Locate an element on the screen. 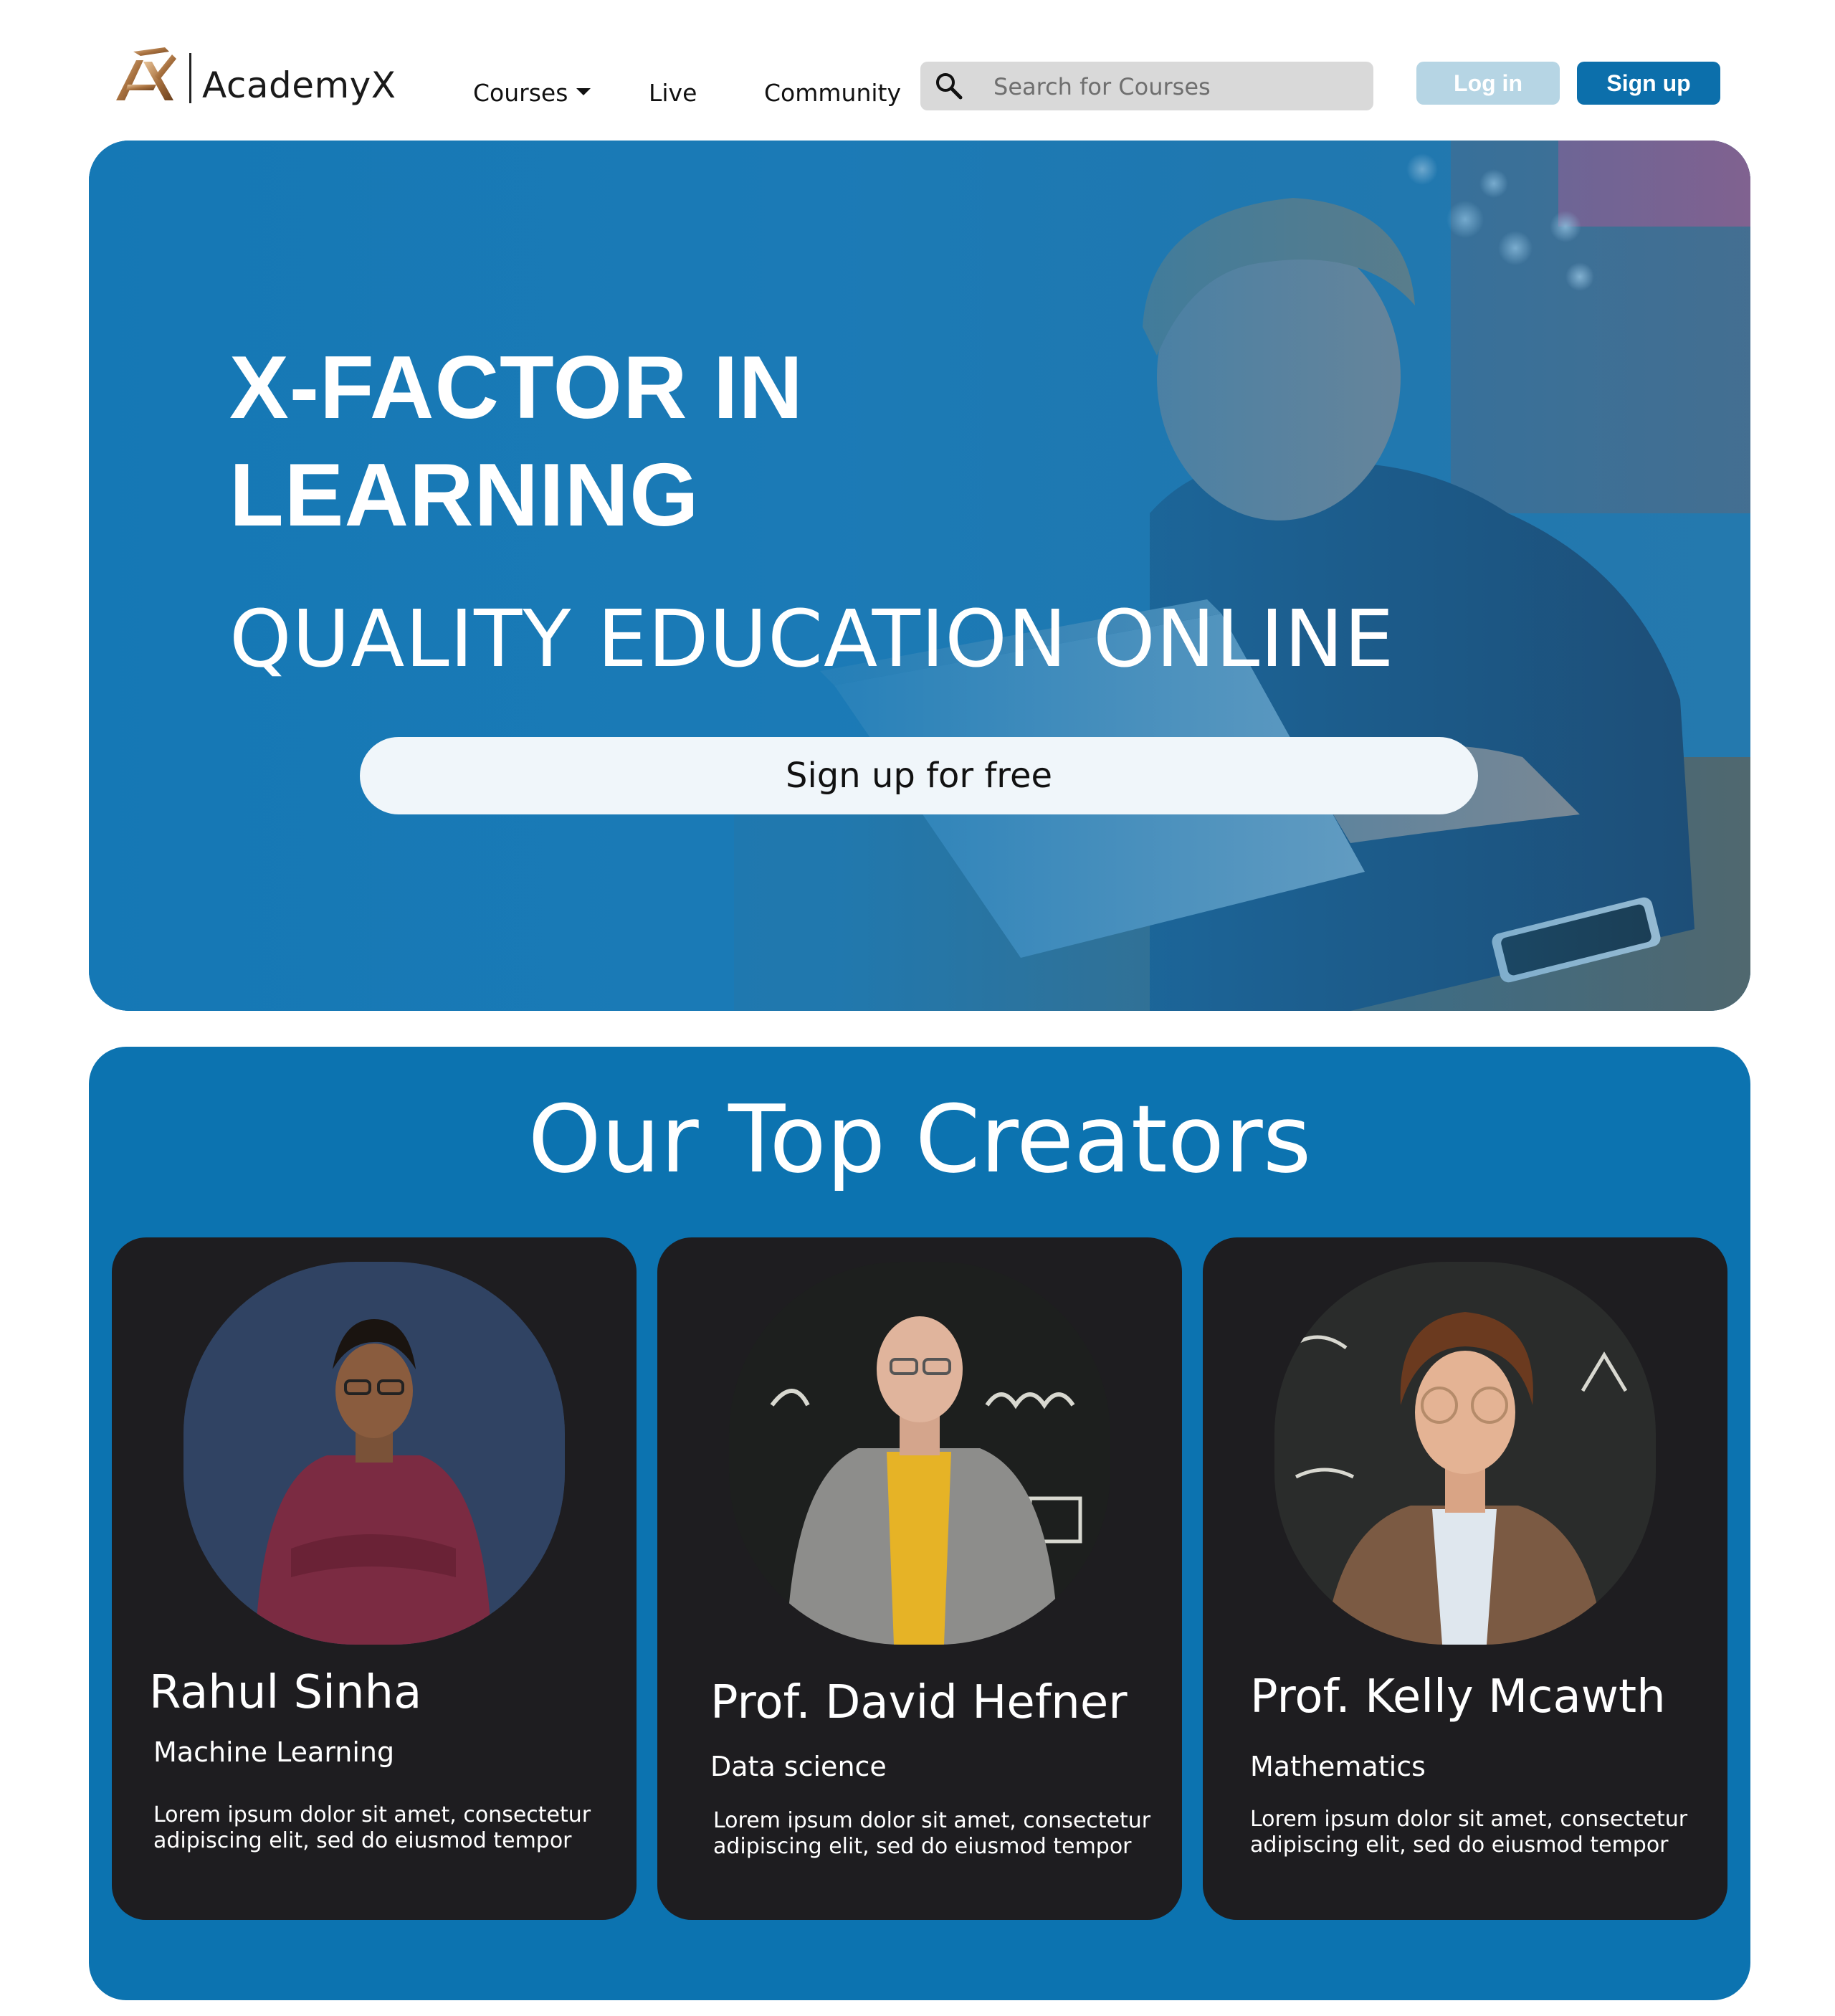 The width and height of the screenshot is (1835, 2016). section-title: Our Top Creators is located at coordinates (920, 1139).